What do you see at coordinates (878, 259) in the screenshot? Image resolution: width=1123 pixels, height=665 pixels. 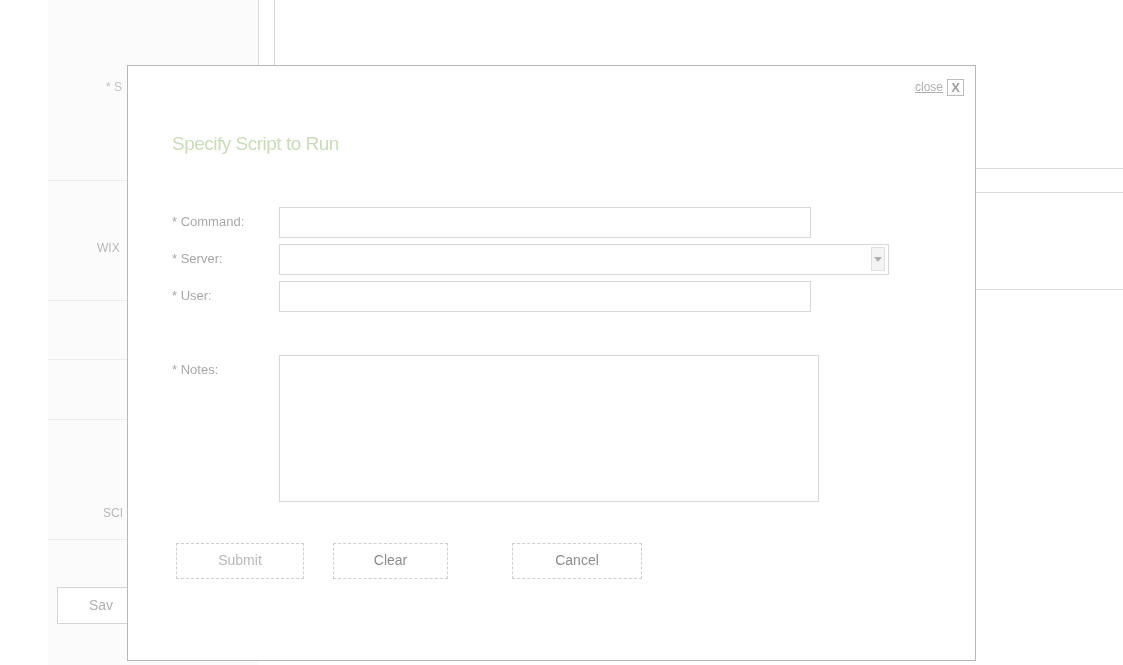 I see `dropdown-caret-icon` at bounding box center [878, 259].